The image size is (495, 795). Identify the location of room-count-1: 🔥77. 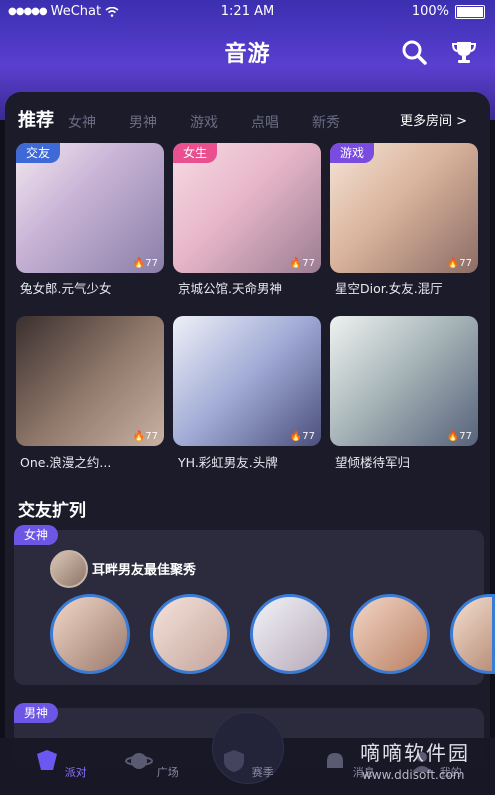
(145, 263).